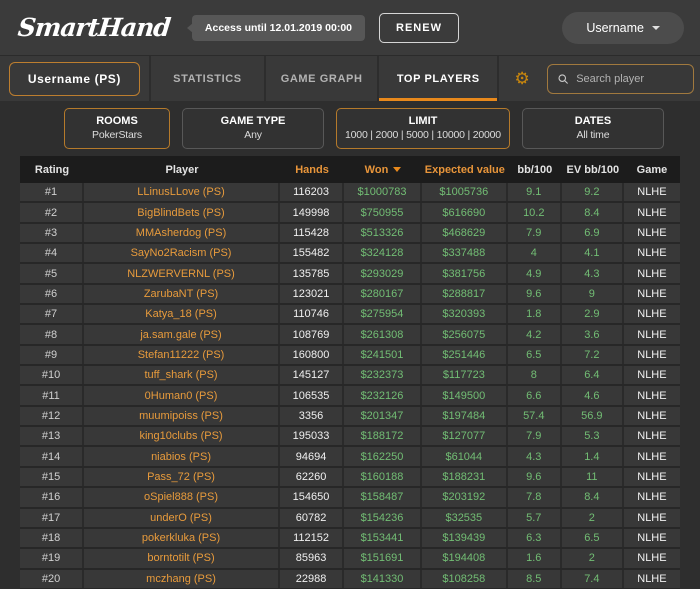 The height and width of the screenshot is (589, 700). I want to click on username-tab-button: Username (PS), so click(74, 78).